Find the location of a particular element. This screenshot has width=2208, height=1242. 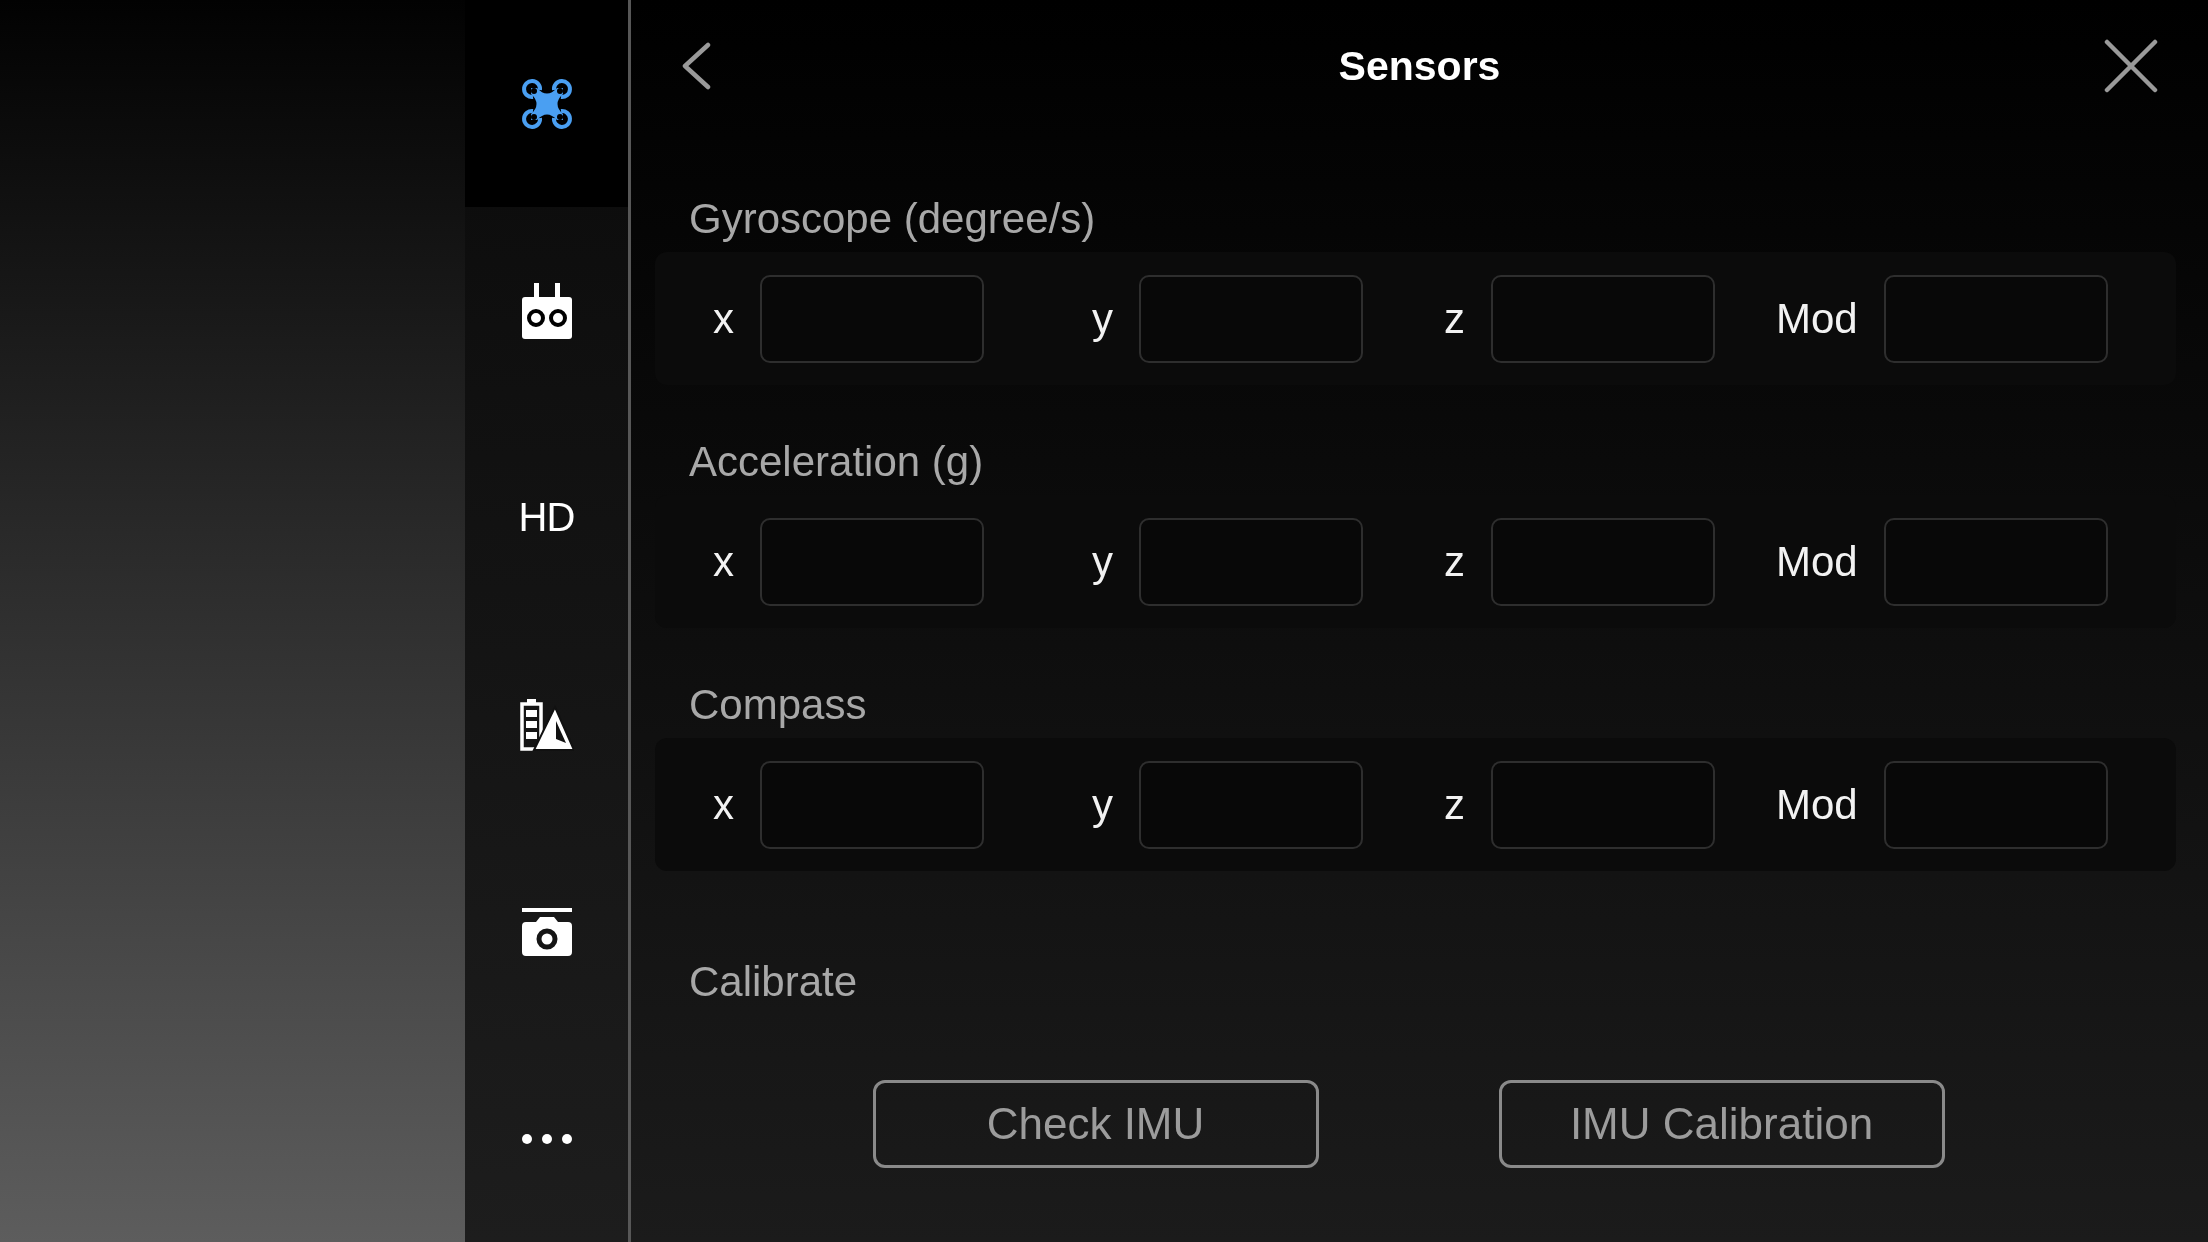

section-title: Calibrate is located at coordinates (773, 982).